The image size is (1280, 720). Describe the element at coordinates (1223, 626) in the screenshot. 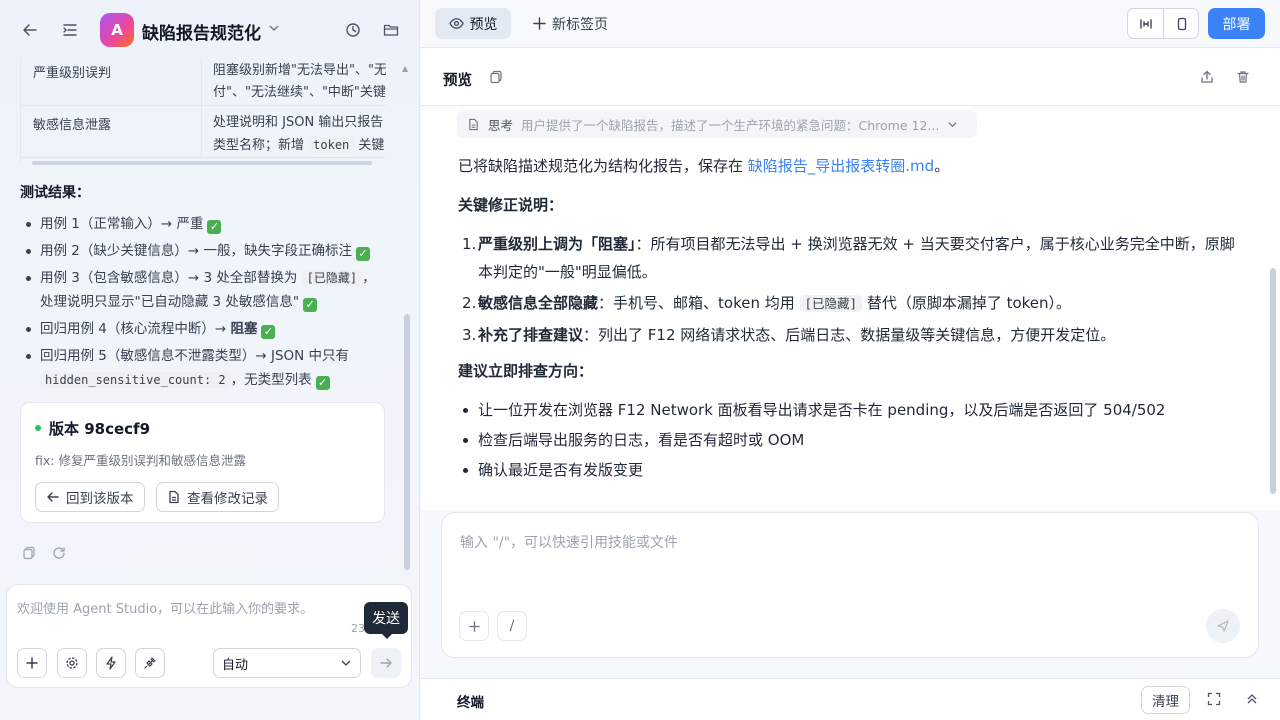

I see `chat-send-button` at that location.